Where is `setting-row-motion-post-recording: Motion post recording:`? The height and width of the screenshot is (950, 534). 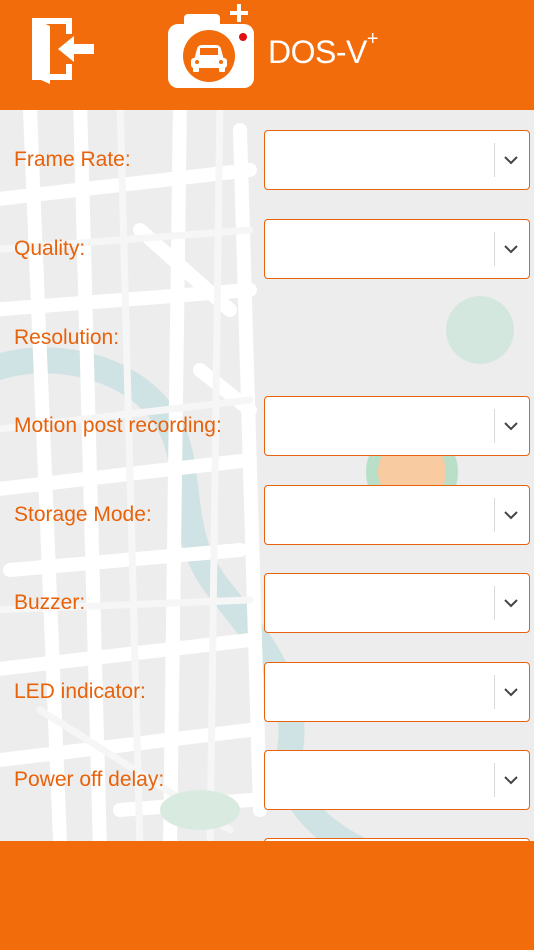
setting-row-motion-post-recording: Motion post recording: is located at coordinates (267, 427).